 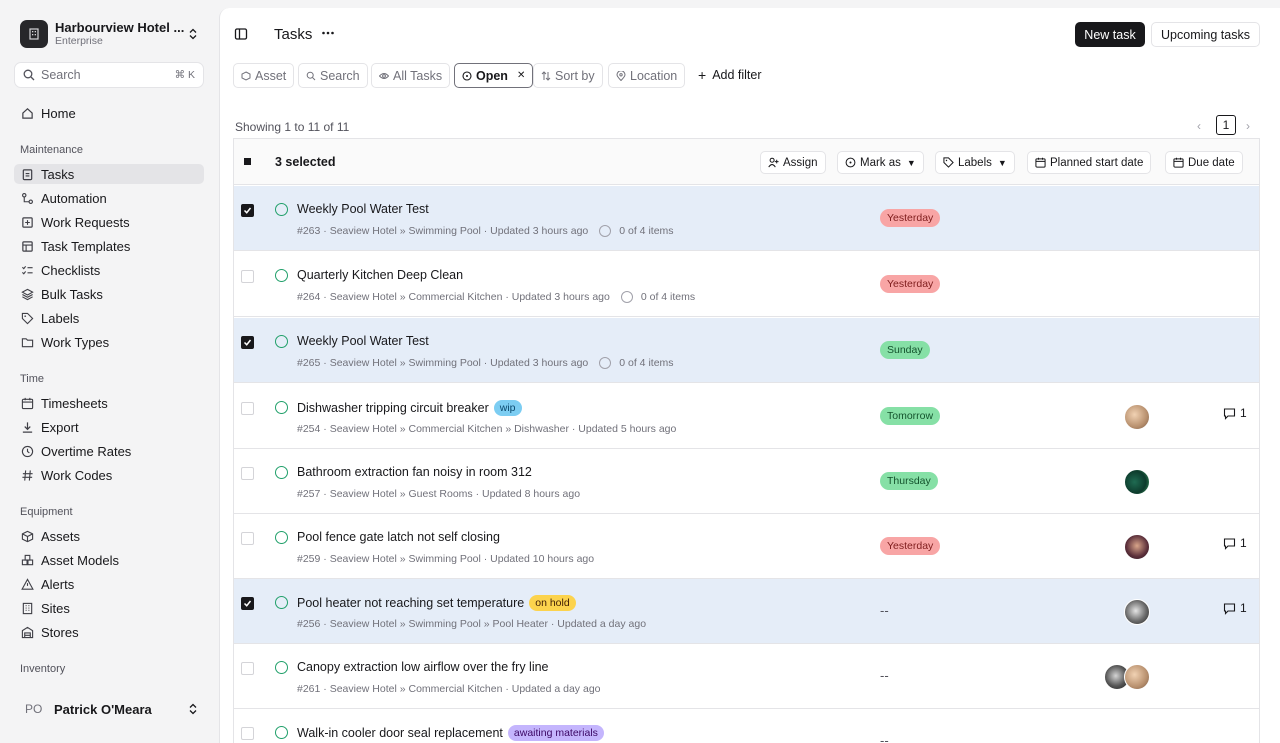 What do you see at coordinates (328, 35) in the screenshot?
I see `more-options-icon` at bounding box center [328, 35].